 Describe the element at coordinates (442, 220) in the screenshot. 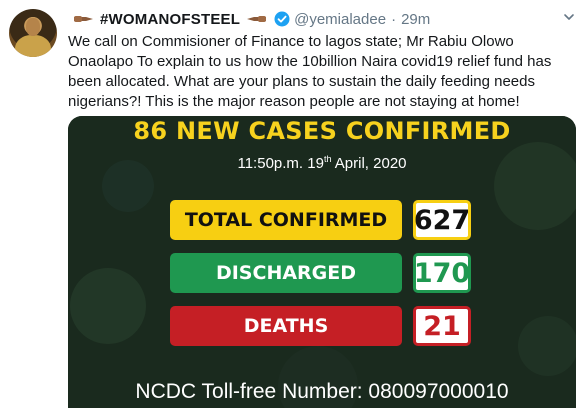

I see `total-confirmed-value: 627` at that location.